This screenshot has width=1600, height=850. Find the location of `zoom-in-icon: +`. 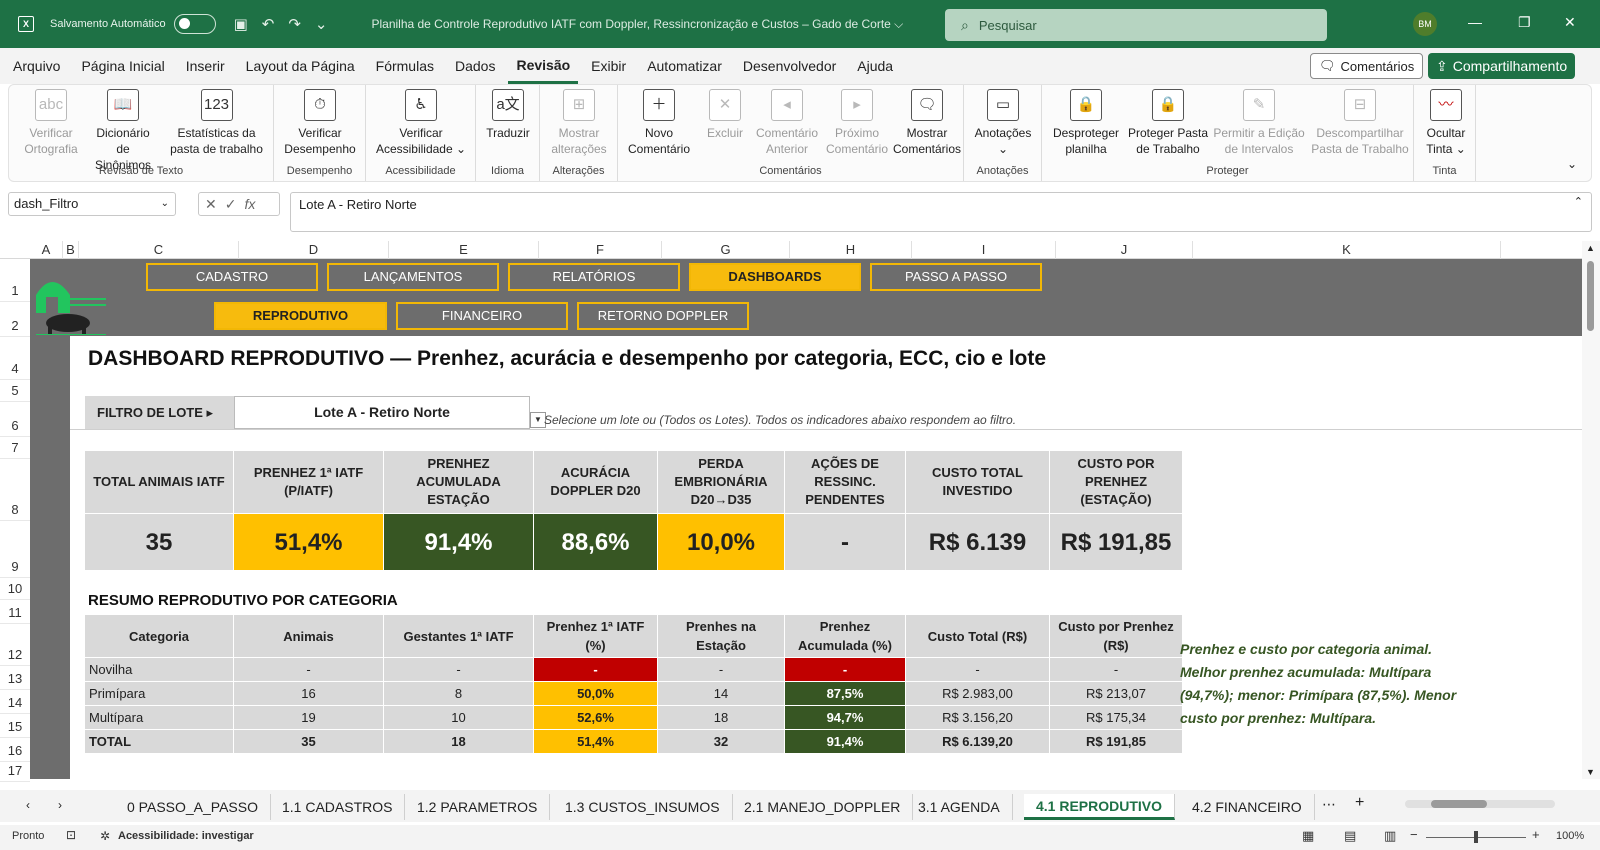

zoom-in-icon: + is located at coordinates (1536, 834).